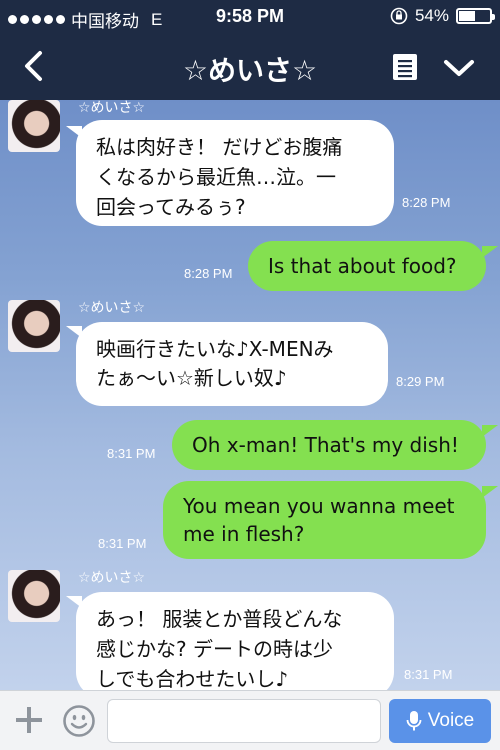 This screenshot has height=750, width=500. I want to click on battery-percent: 54%, so click(431, 15).